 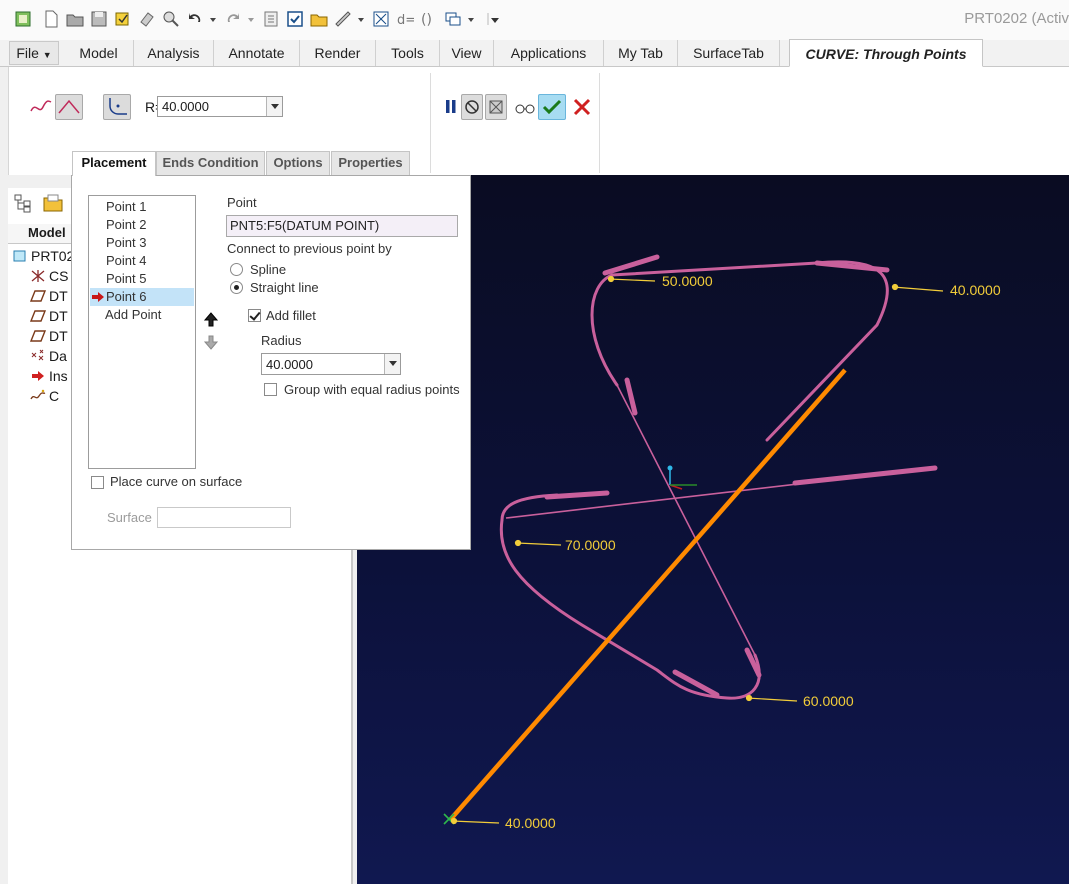 I want to click on curve-segment-lower, so click(x=630, y=609).